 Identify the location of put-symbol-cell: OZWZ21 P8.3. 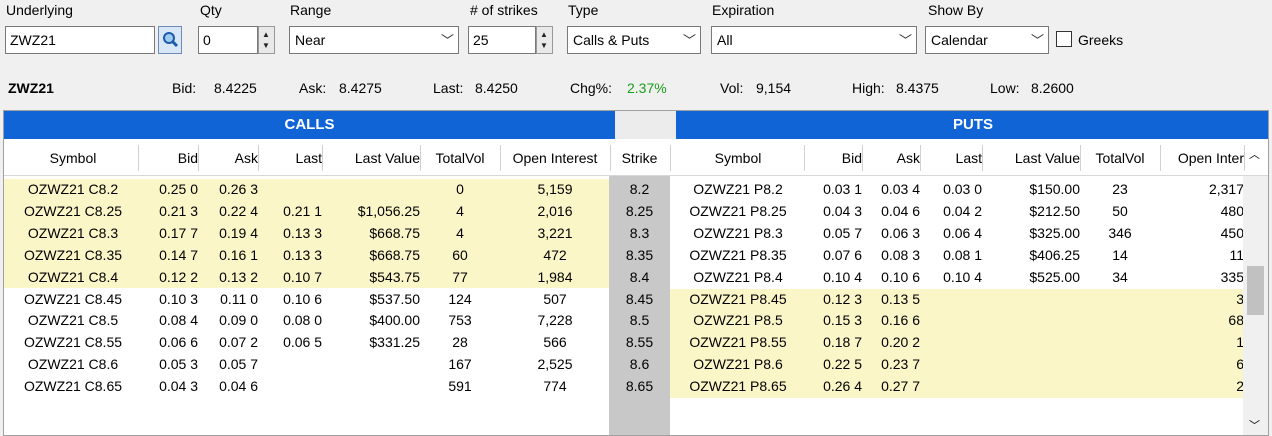
(738, 233).